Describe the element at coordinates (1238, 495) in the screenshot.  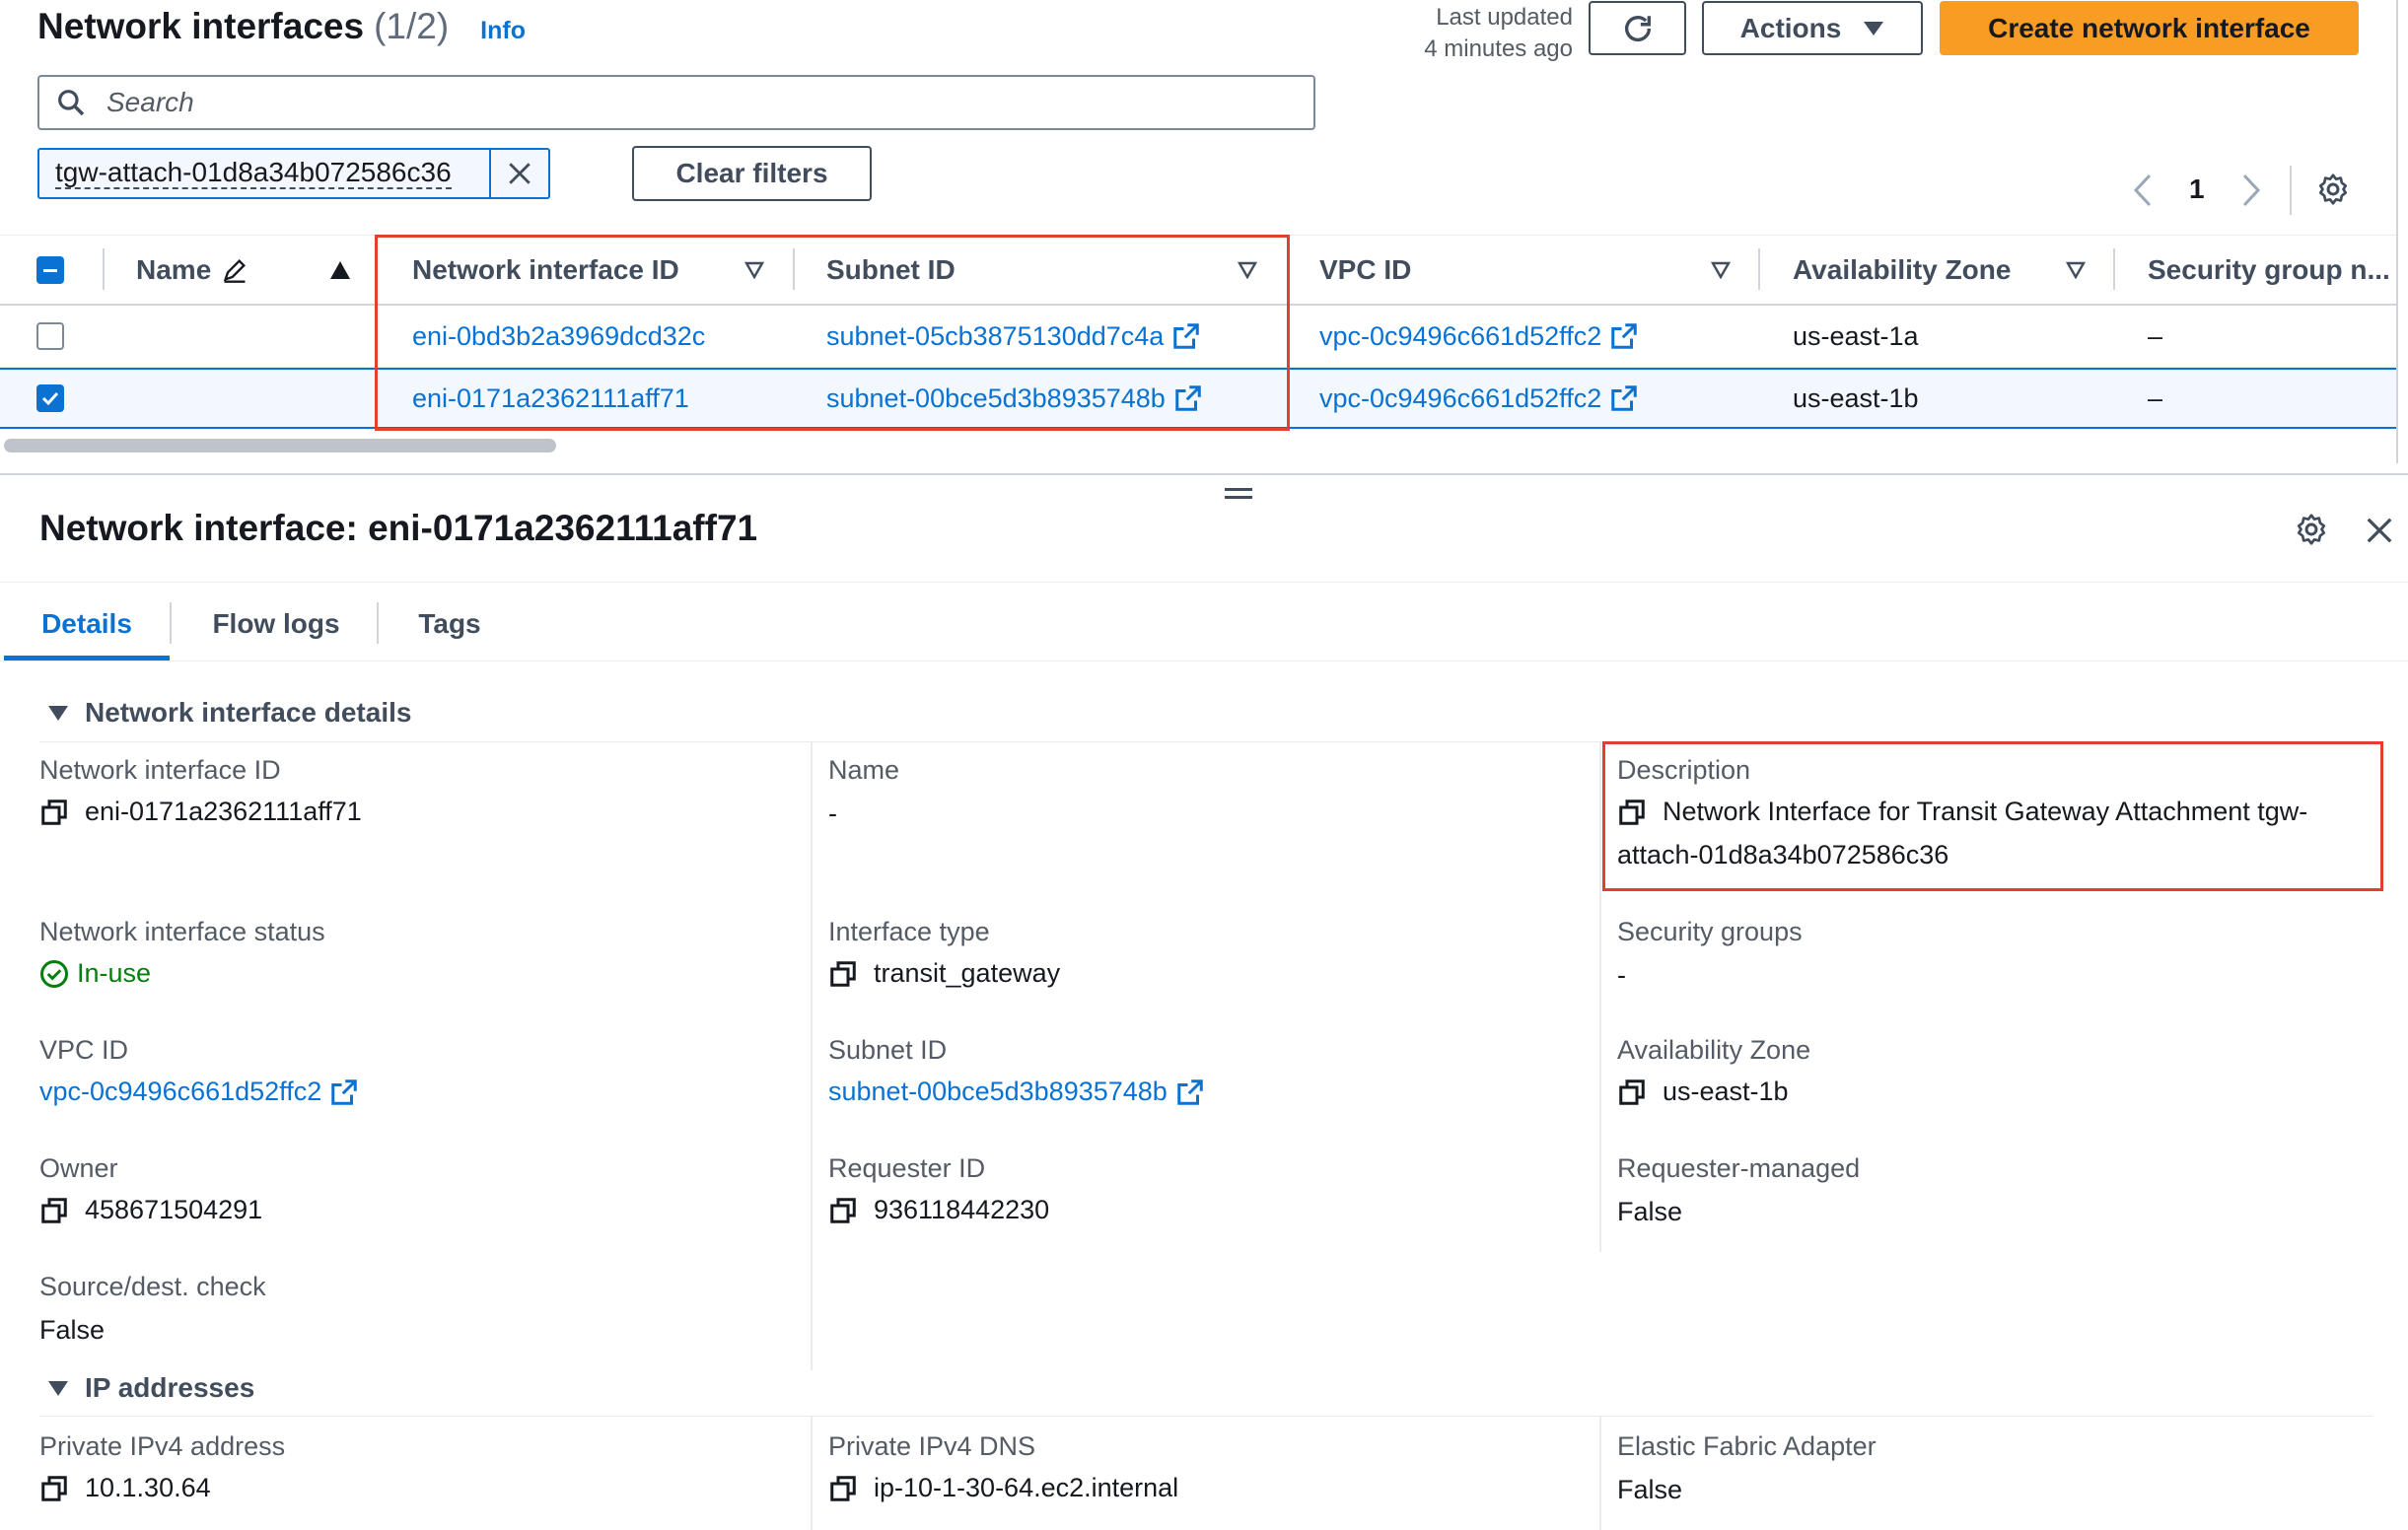
I see `resize-handle` at that location.